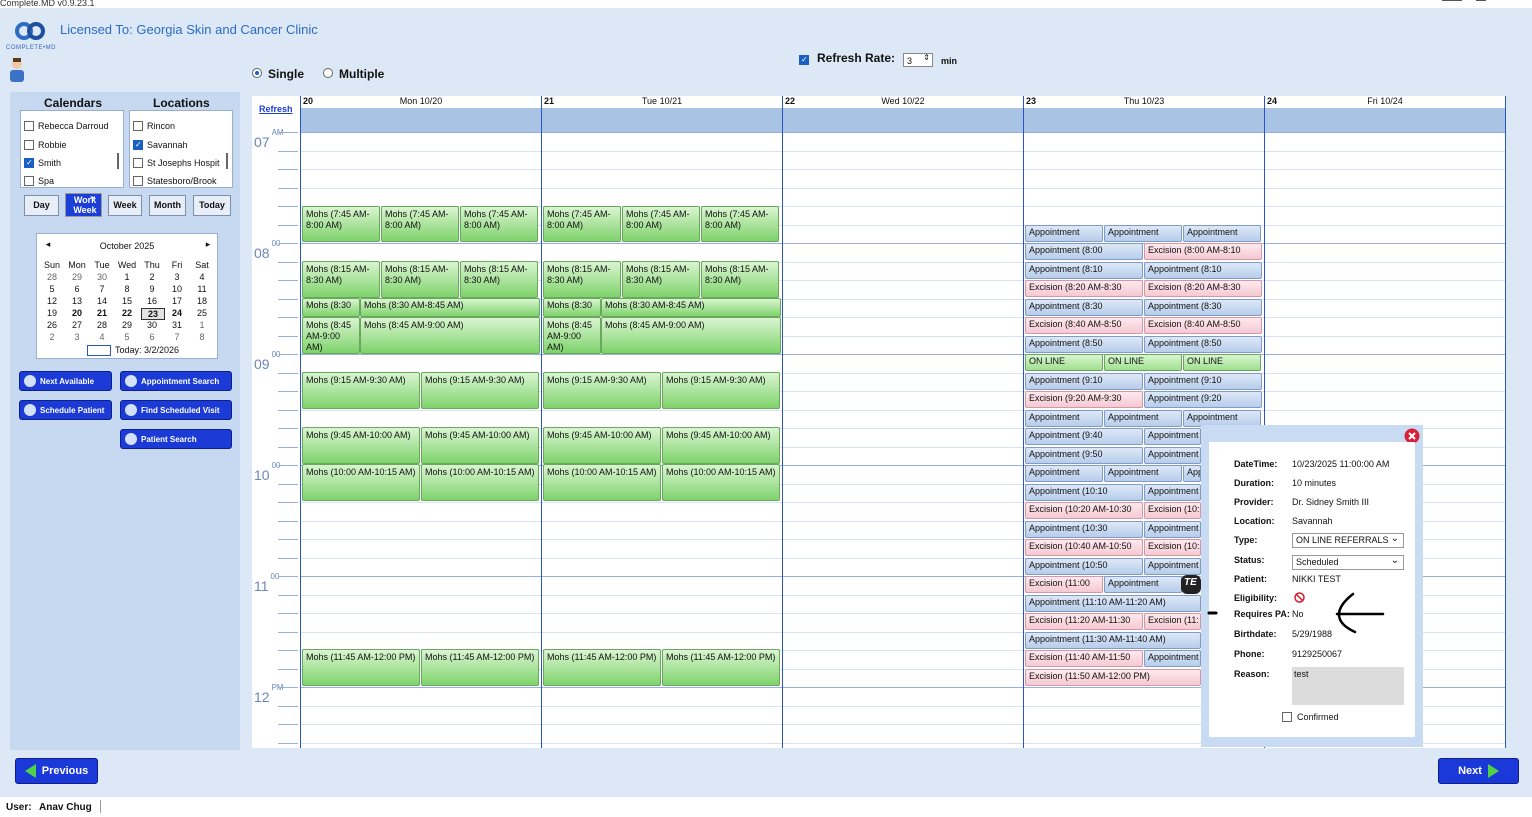  What do you see at coordinates (1191, 584) in the screenshot?
I see `te-badge: TE` at bounding box center [1191, 584].